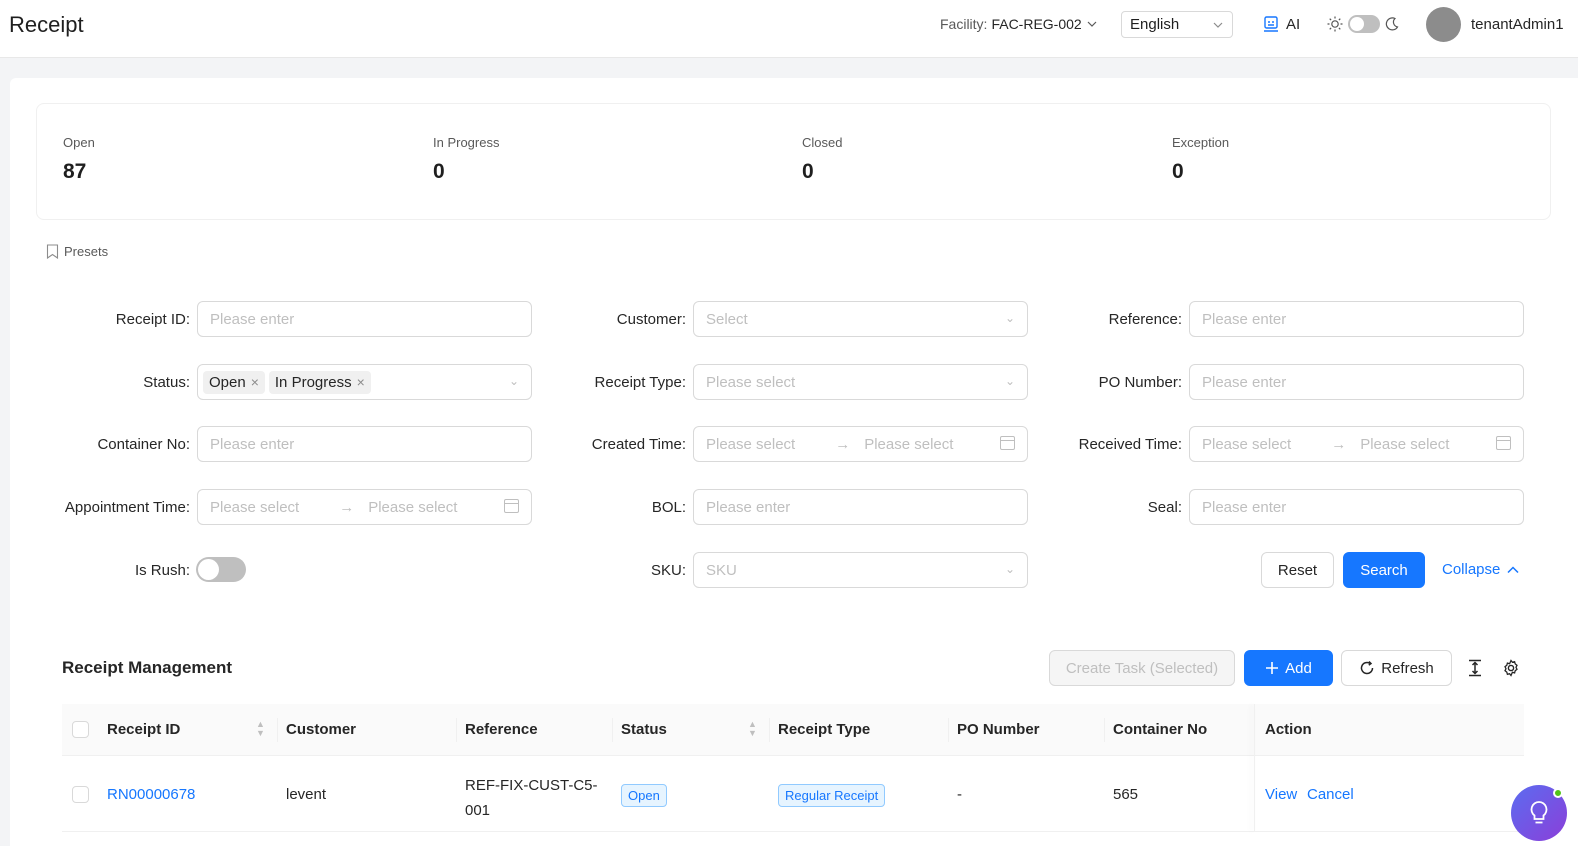 Image resolution: width=1578 pixels, height=846 pixels. I want to click on reference-input: Please enter, so click(1356, 319).